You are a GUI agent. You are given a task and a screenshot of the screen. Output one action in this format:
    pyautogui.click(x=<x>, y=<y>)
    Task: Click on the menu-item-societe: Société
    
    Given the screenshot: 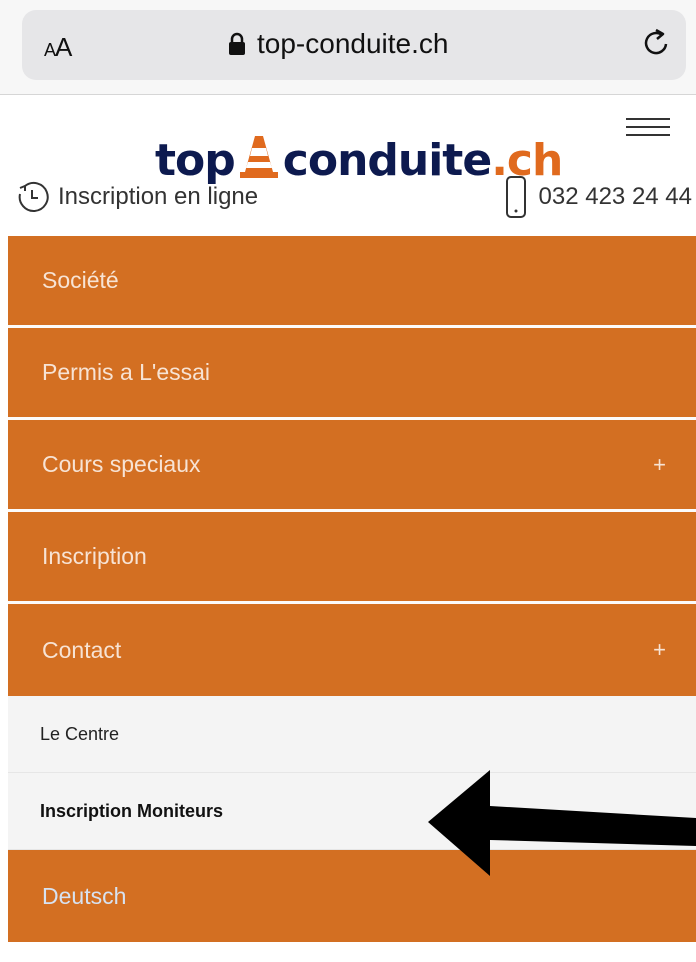 What is the action you would take?
    pyautogui.click(x=352, y=282)
    